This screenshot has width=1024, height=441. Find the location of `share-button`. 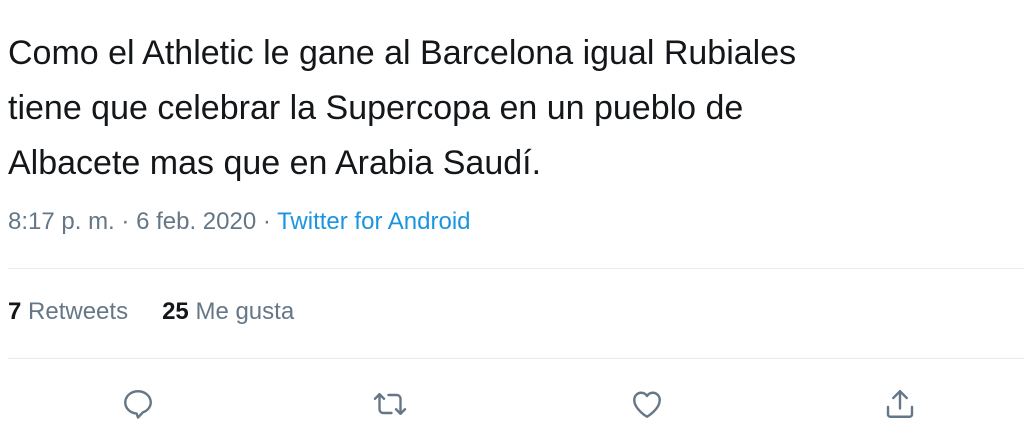

share-button is located at coordinates (900, 404).